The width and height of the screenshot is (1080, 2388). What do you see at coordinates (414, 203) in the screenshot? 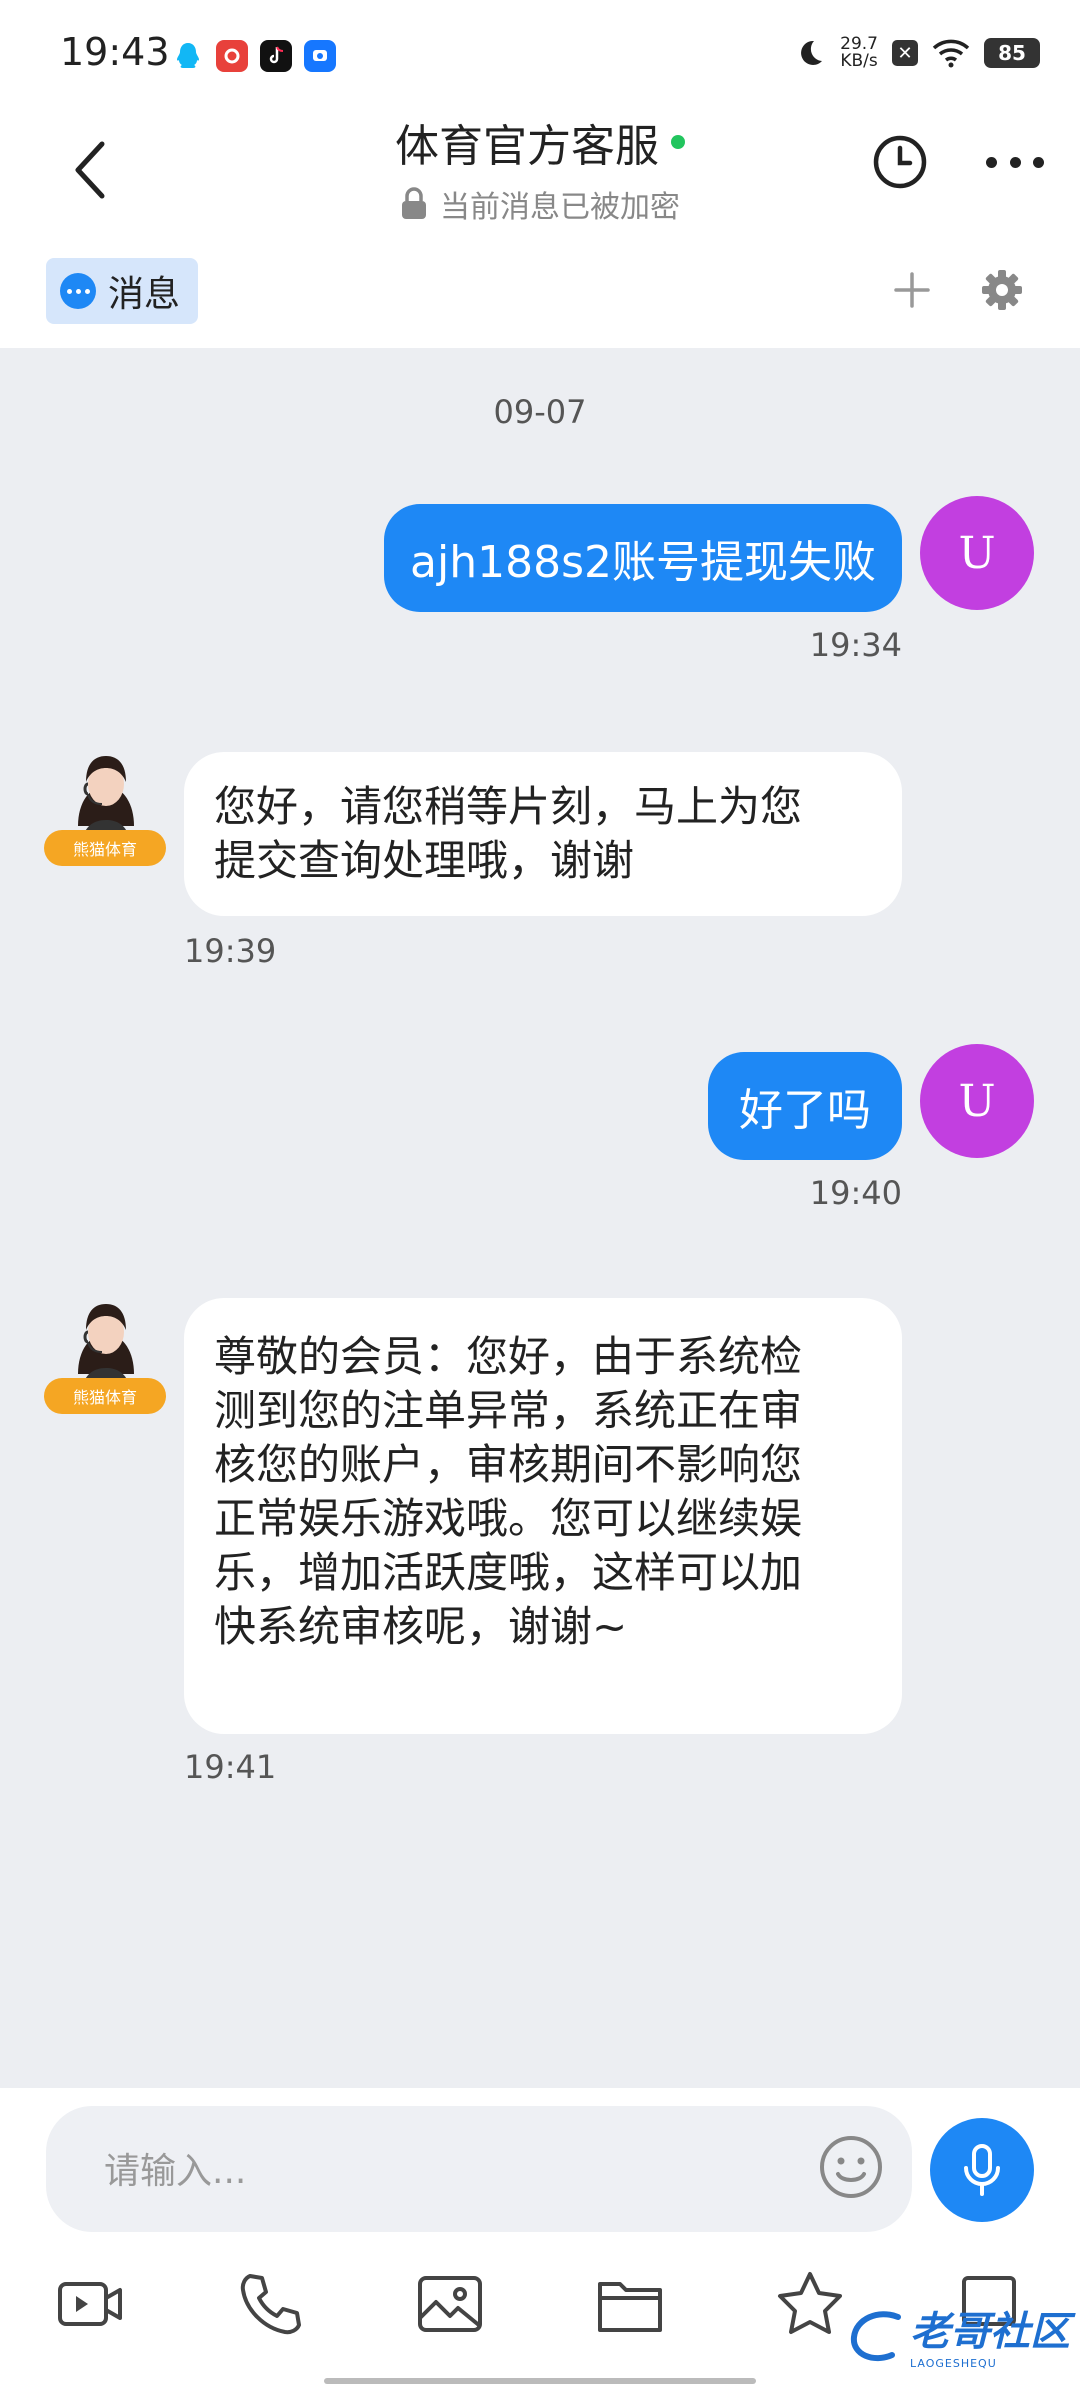
I see `lock-icon` at bounding box center [414, 203].